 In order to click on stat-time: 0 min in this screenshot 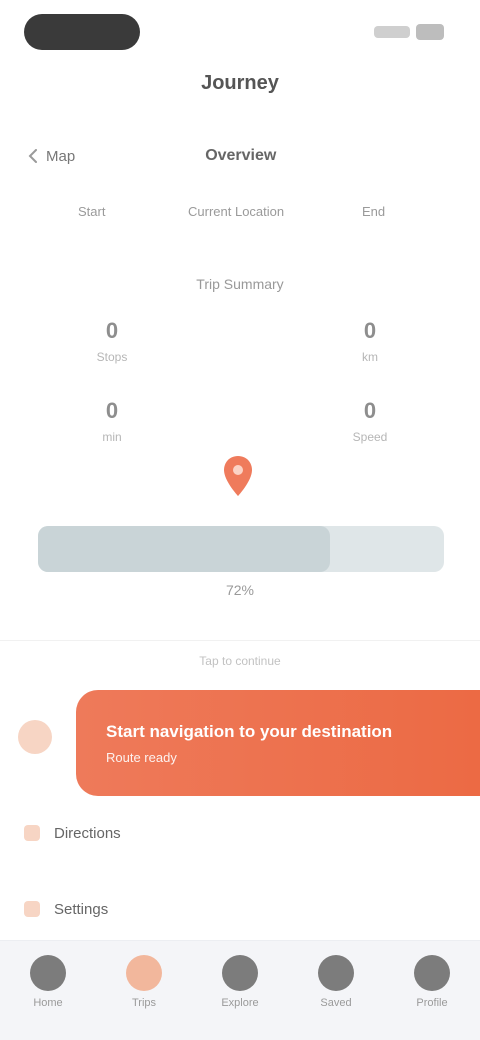, I will do `click(112, 421)`.